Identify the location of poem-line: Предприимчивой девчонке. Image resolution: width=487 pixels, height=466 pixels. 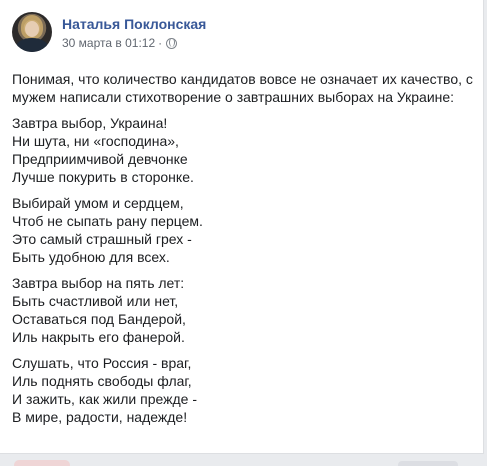
(100, 159).